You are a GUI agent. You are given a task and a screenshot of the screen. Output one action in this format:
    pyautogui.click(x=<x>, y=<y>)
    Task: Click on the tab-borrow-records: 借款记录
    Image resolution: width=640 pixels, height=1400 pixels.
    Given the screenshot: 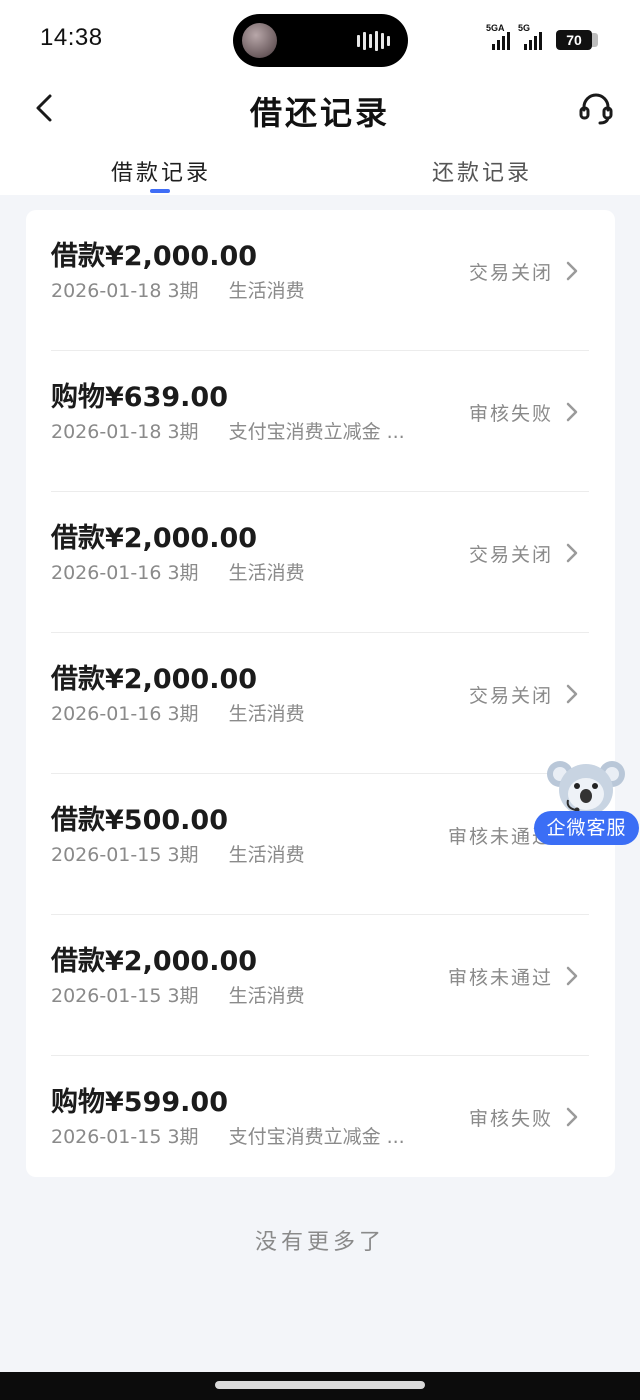 What is the action you would take?
    pyautogui.click(x=161, y=171)
    